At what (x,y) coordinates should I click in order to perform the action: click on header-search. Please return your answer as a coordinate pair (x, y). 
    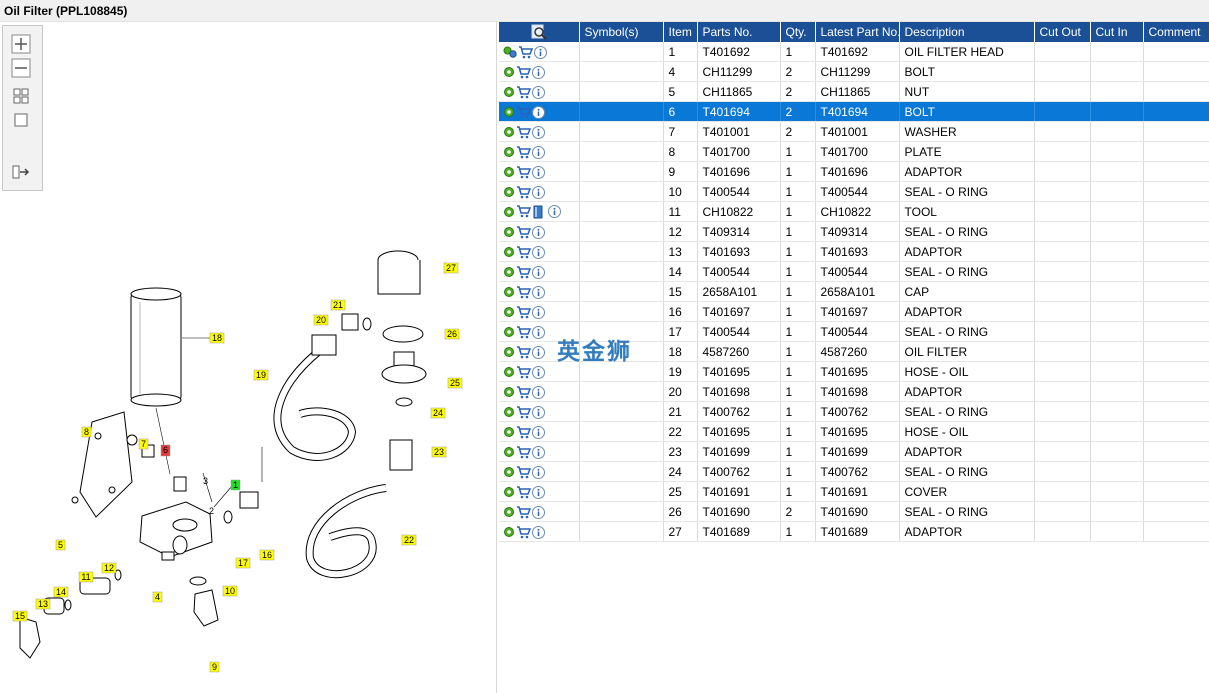
    Looking at the image, I should click on (539, 32).